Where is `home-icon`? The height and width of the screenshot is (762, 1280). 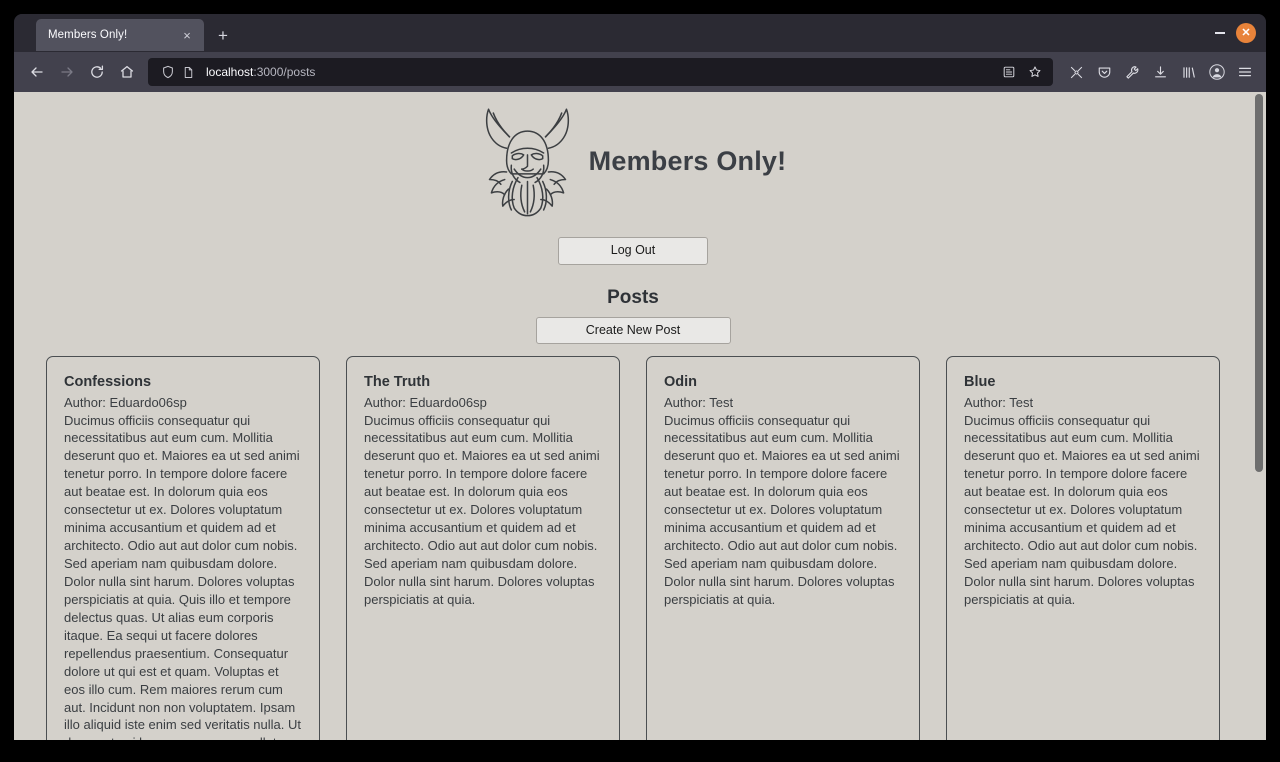
home-icon is located at coordinates (127, 71).